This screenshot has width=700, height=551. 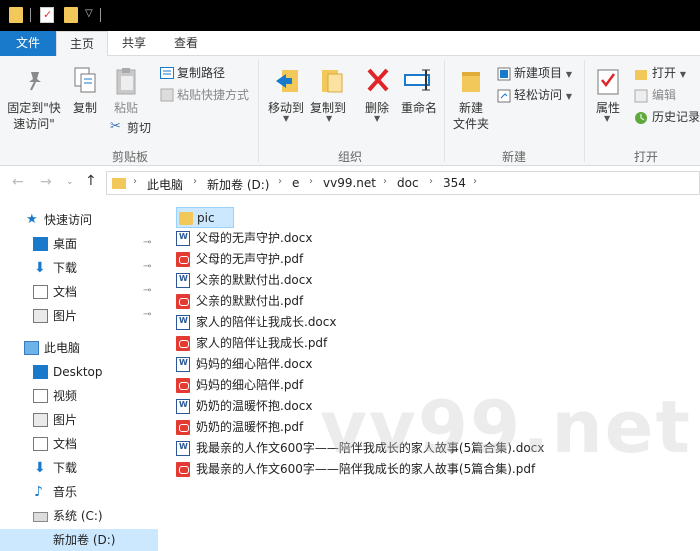 What do you see at coordinates (79, 492) in the screenshot?
I see `nav-item-music: ♪ 音乐` at bounding box center [79, 492].